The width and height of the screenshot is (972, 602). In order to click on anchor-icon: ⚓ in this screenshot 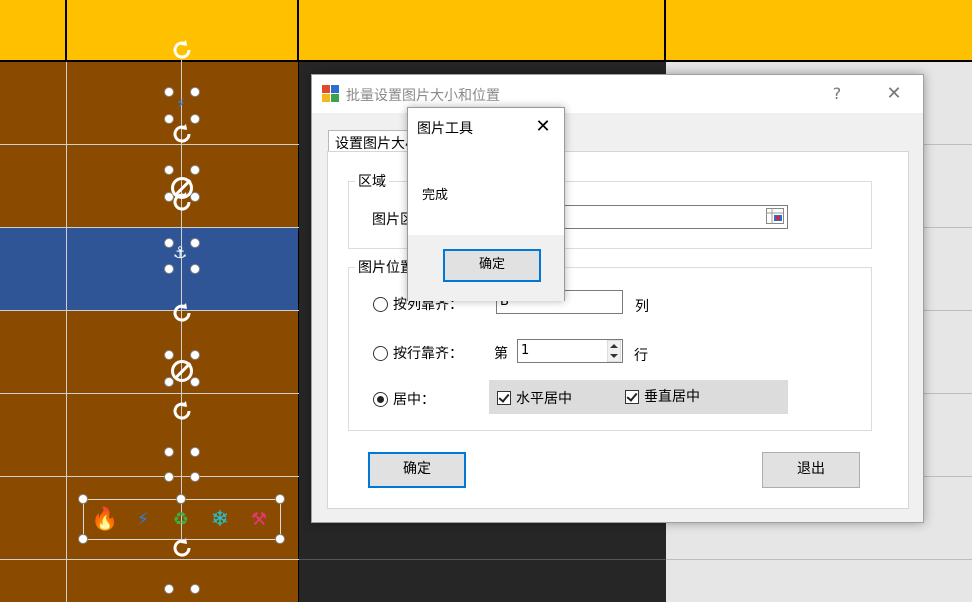, I will do `click(180, 252)`.